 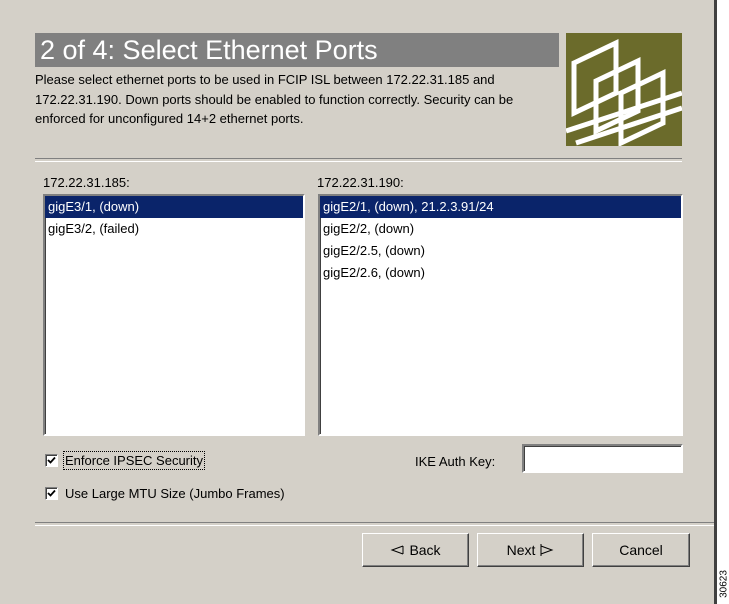 What do you see at coordinates (174, 229) in the screenshot?
I see `list-item: gigE3/2, (failed)` at bounding box center [174, 229].